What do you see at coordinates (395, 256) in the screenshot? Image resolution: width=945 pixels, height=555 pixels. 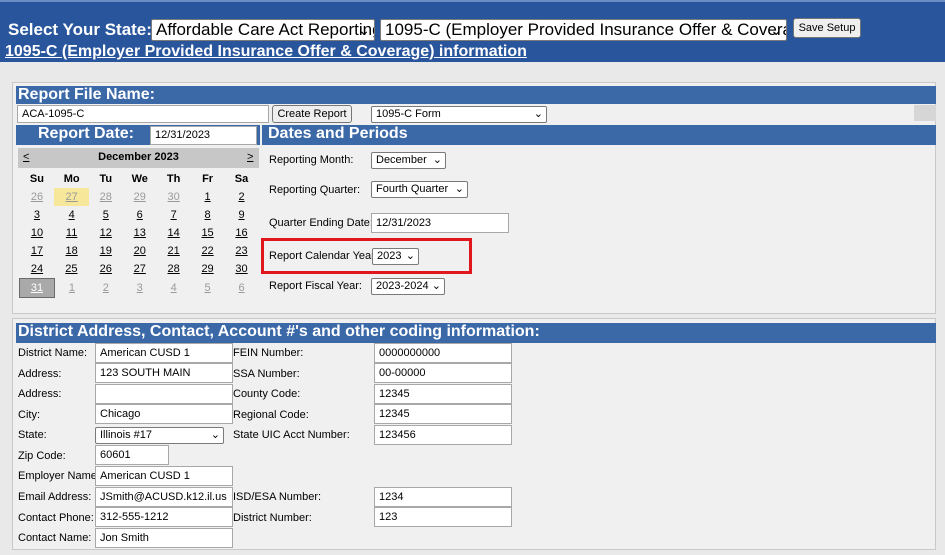 I see `calendar-year-select: 2023 ⌄` at bounding box center [395, 256].